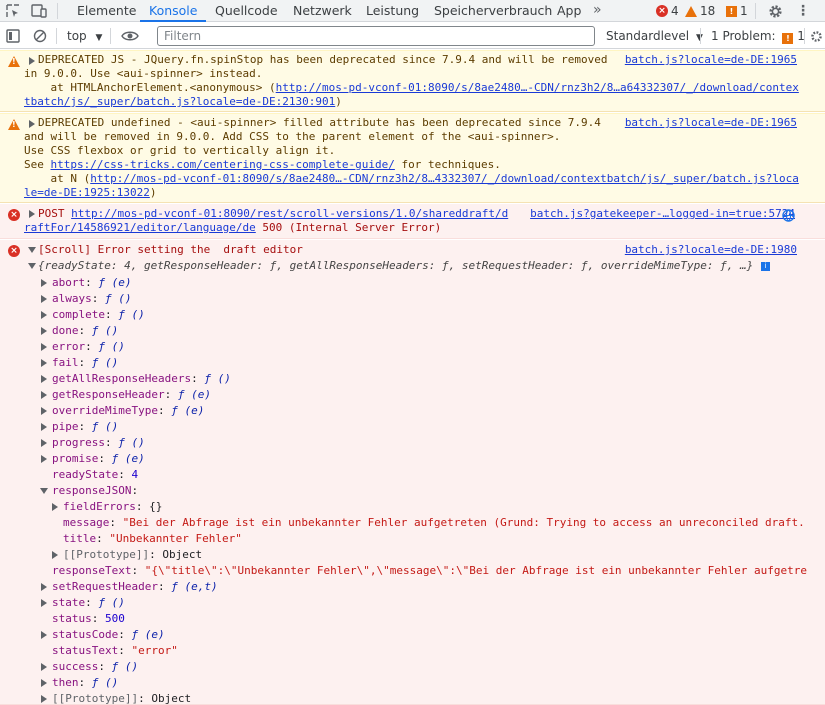  I want to click on object-property-row: always: ƒ (), so click(92, 299).